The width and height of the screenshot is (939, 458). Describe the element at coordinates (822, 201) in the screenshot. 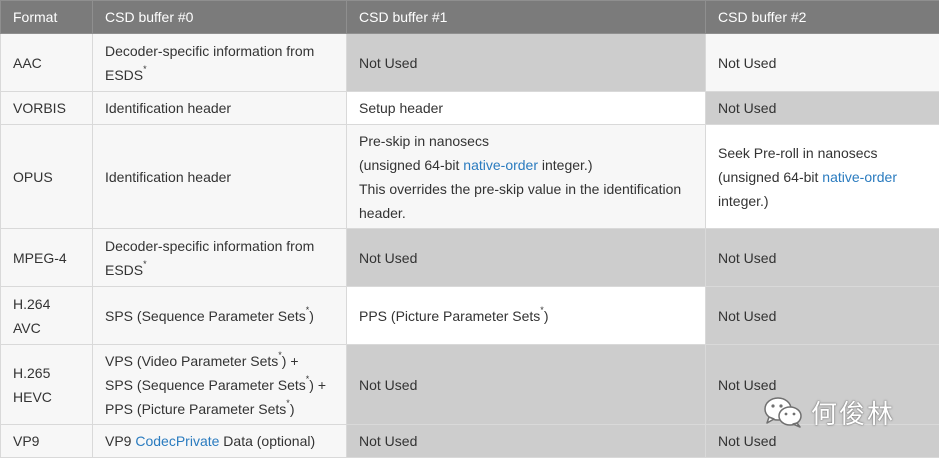

I see `cell-text: integer.)` at that location.